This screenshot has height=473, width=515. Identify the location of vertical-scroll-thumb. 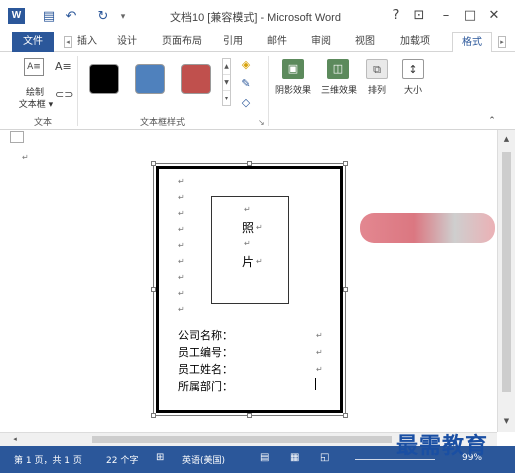
(506, 272).